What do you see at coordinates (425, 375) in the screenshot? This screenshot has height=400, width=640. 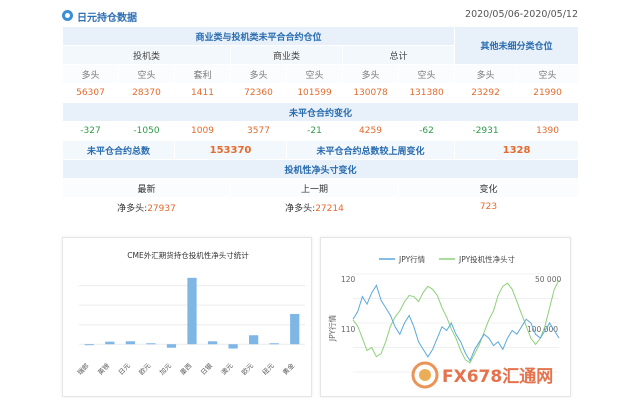 I see `watermark-logo-inner` at bounding box center [425, 375].